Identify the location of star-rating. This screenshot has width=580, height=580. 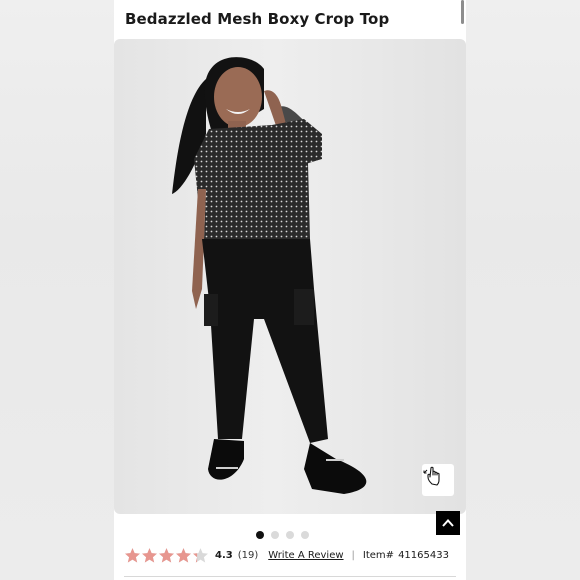
(166, 555).